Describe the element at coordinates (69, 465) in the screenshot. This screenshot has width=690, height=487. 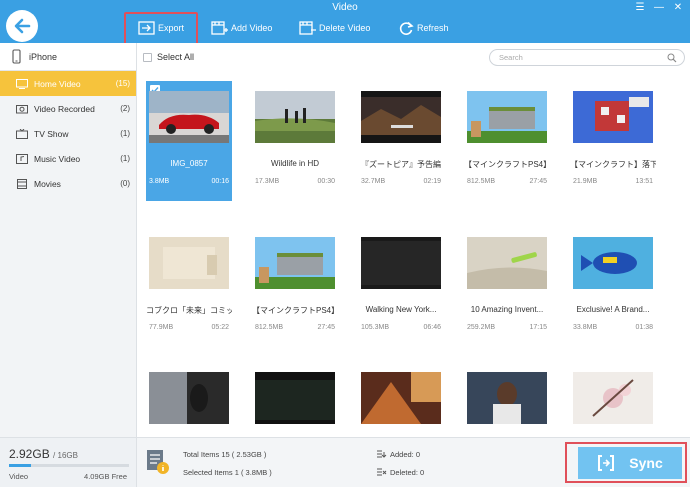
I see `storage-bar` at that location.